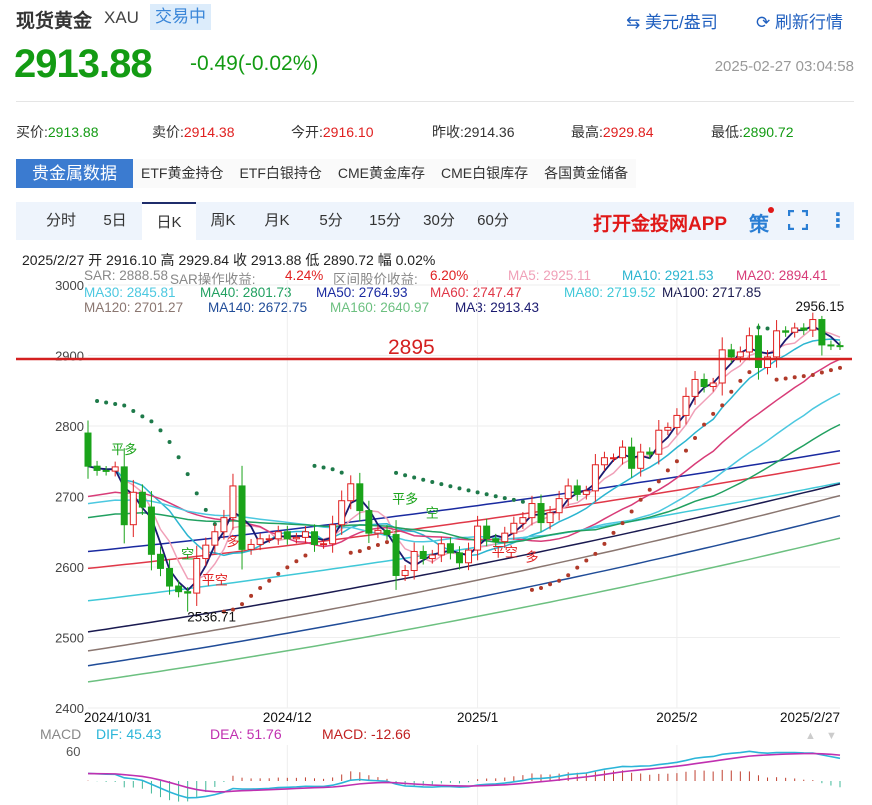  What do you see at coordinates (232, 541) in the screenshot?
I see `trade-signal: 多` at bounding box center [232, 541].